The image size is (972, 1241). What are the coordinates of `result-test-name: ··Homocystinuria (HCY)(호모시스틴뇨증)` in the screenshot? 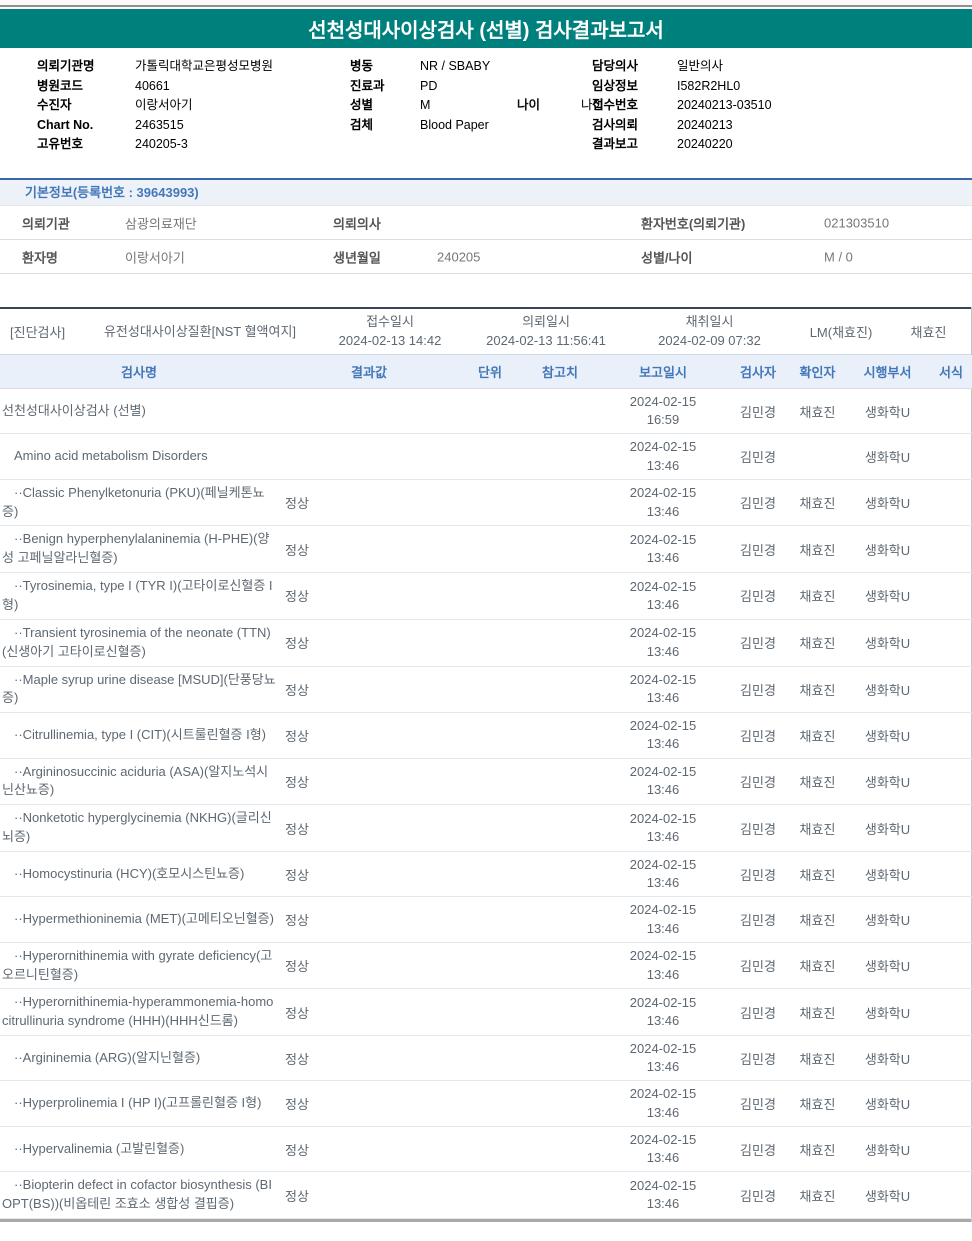 It's located at (139, 874).